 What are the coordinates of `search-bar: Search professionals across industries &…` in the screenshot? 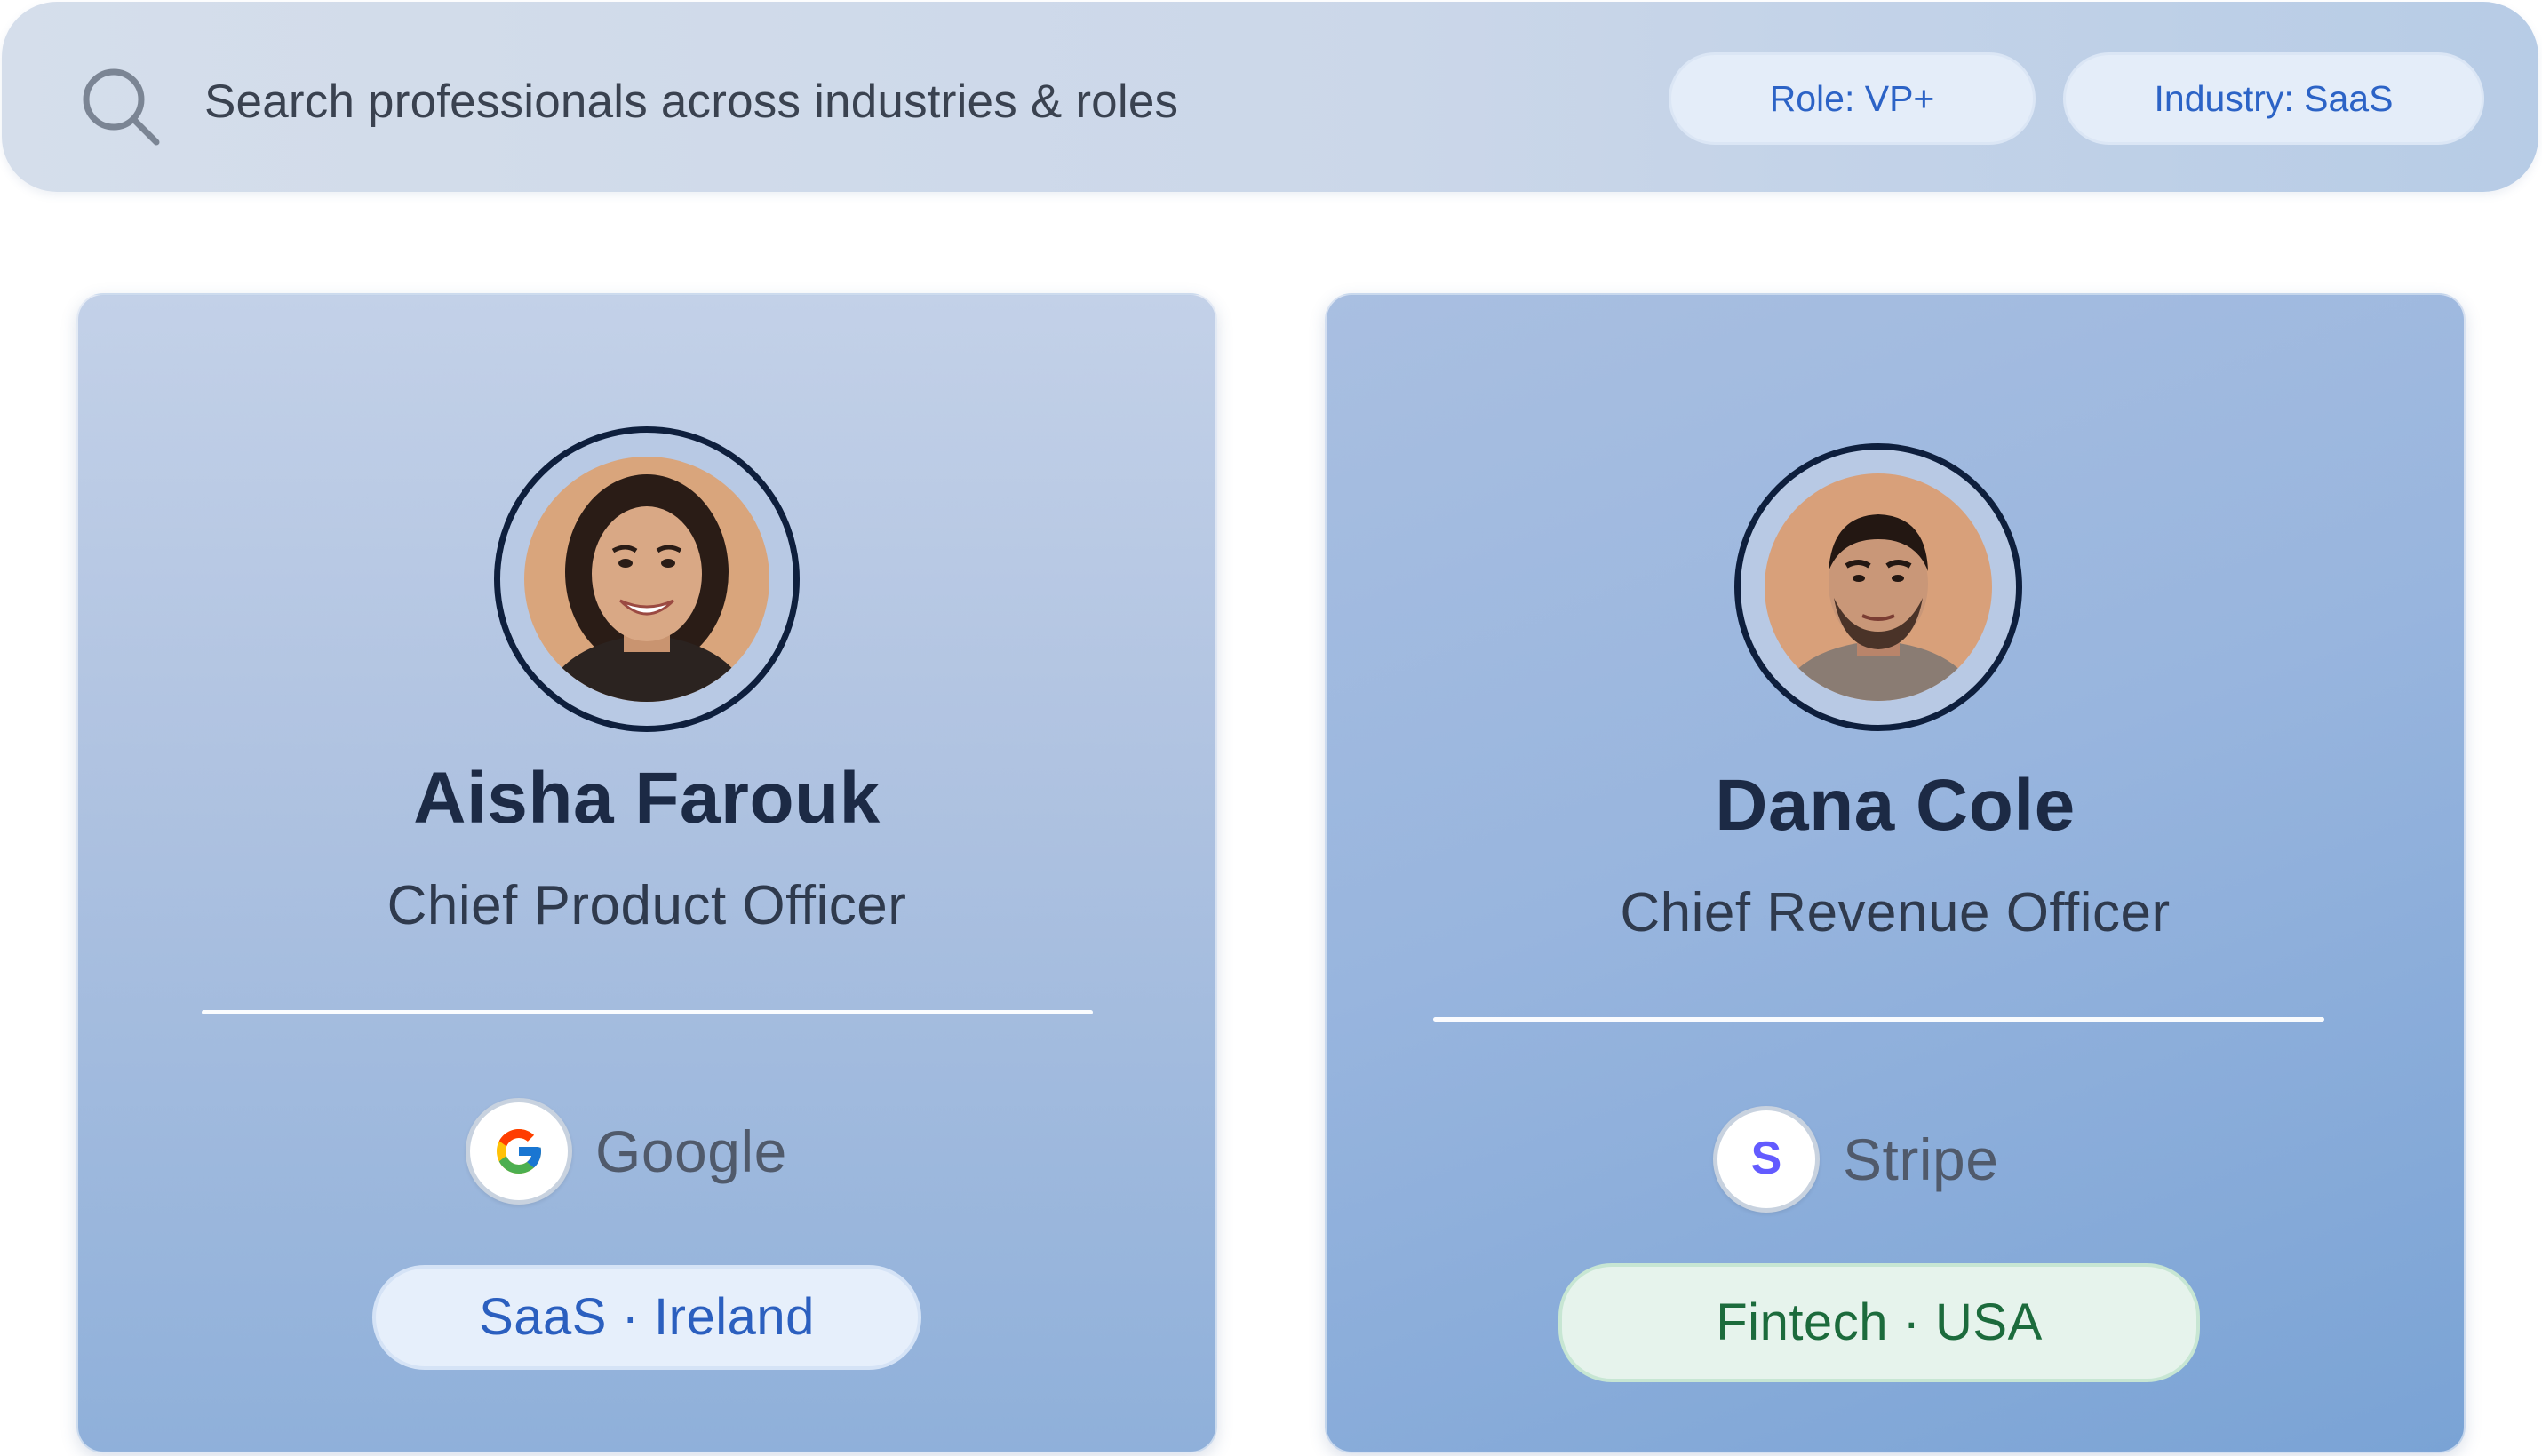 It's located at (1270, 97).